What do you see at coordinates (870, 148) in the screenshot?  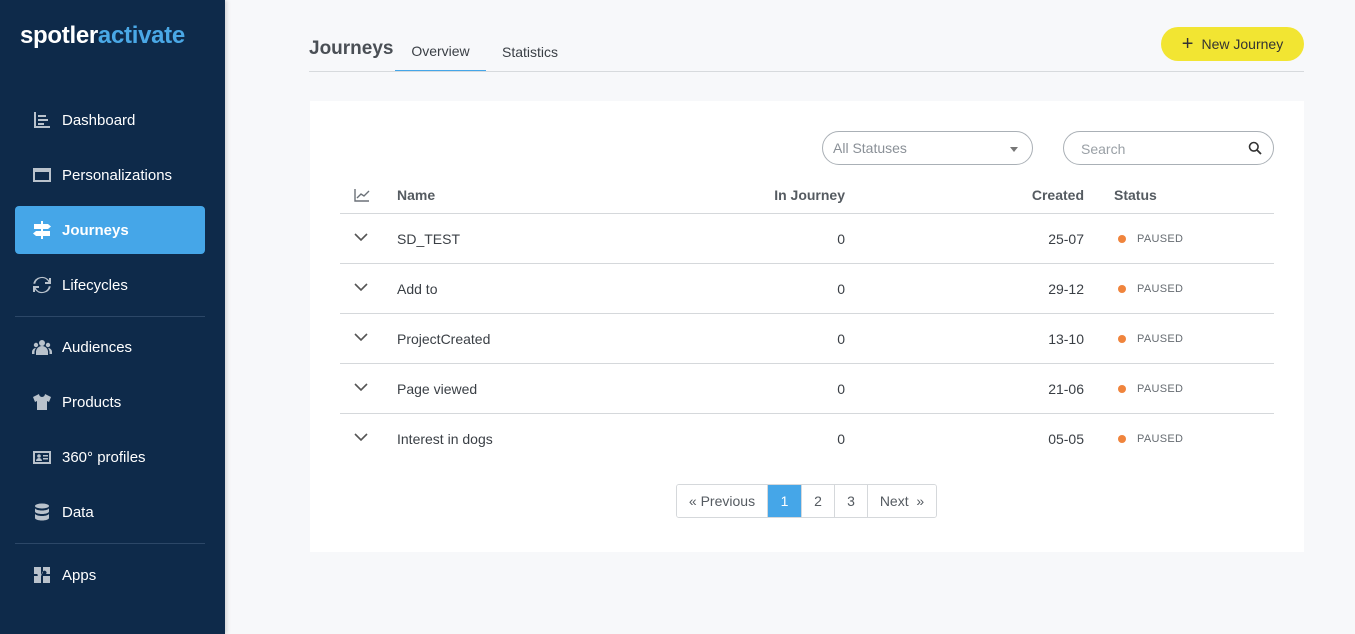 I see `status-filter-value: All Statuses` at bounding box center [870, 148].